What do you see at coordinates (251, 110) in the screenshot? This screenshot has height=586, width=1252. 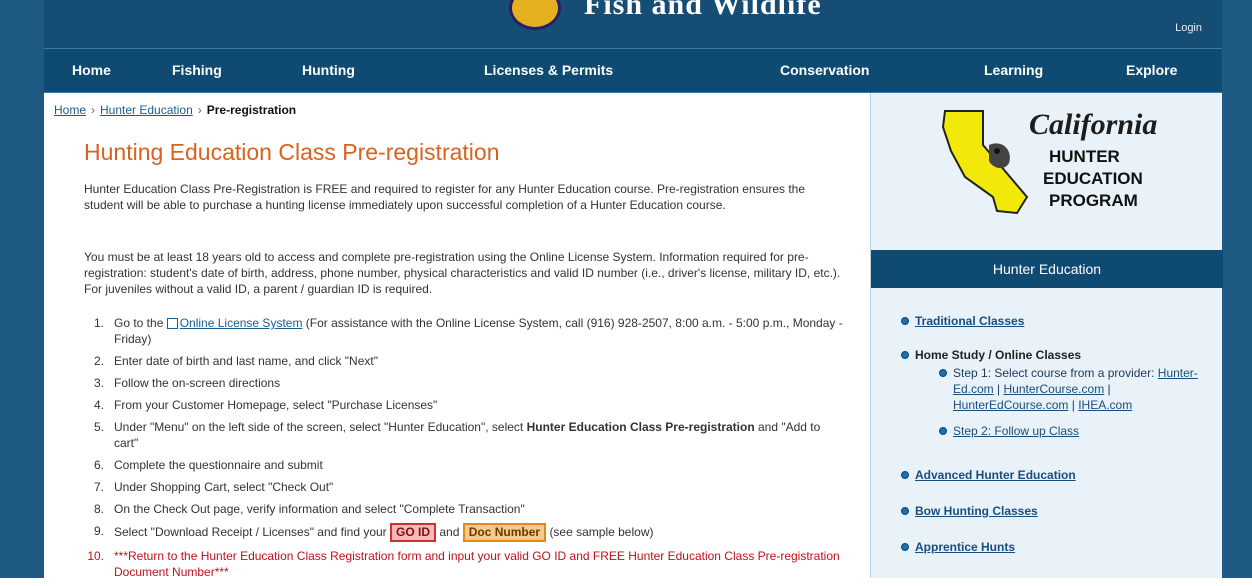 I see `breadcrumb-current: Pre-registration` at bounding box center [251, 110].